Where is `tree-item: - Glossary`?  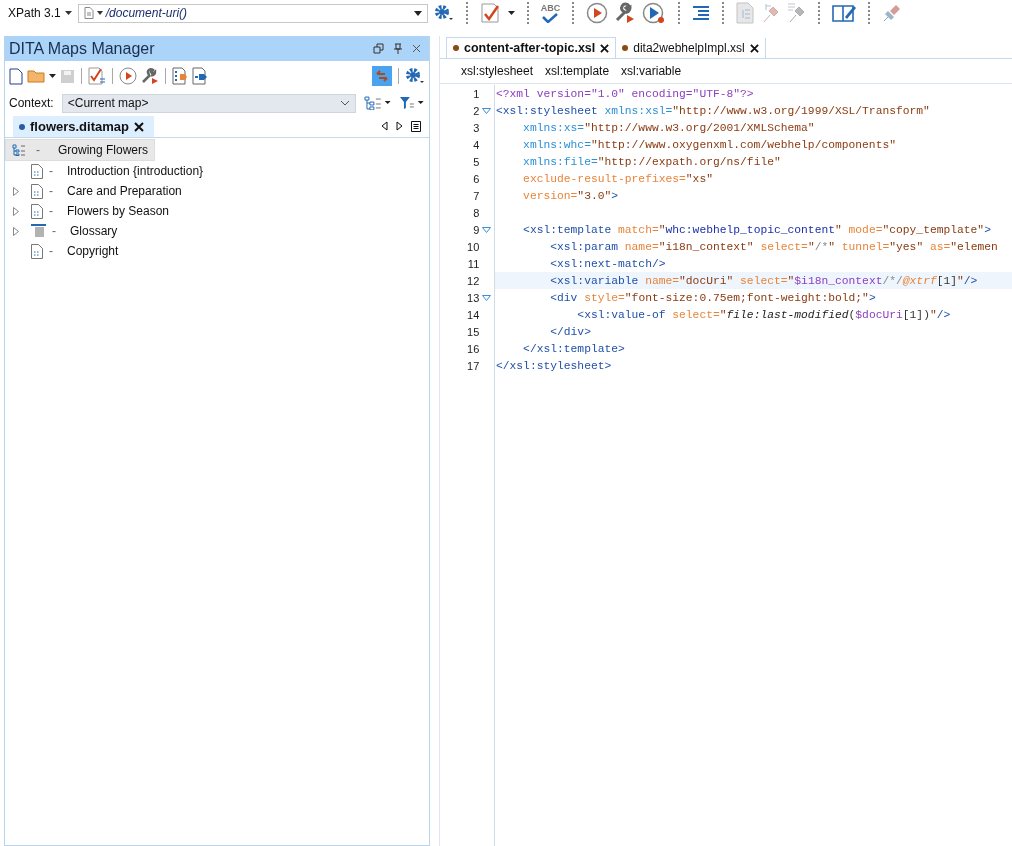 tree-item: - Glossary is located at coordinates (217, 231).